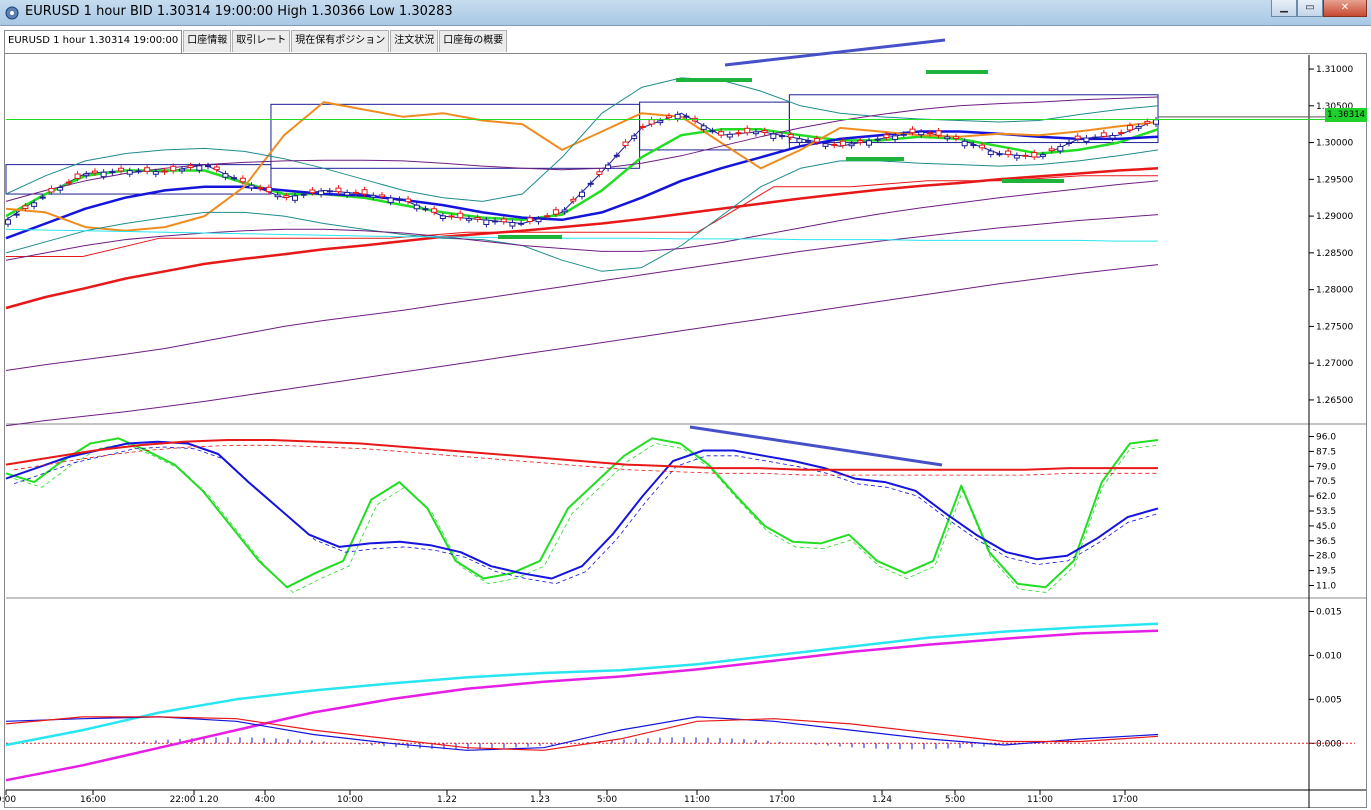 The width and height of the screenshot is (1371, 810). Describe the element at coordinates (835, 52) in the screenshot. I see `trendline-annotation` at that location.